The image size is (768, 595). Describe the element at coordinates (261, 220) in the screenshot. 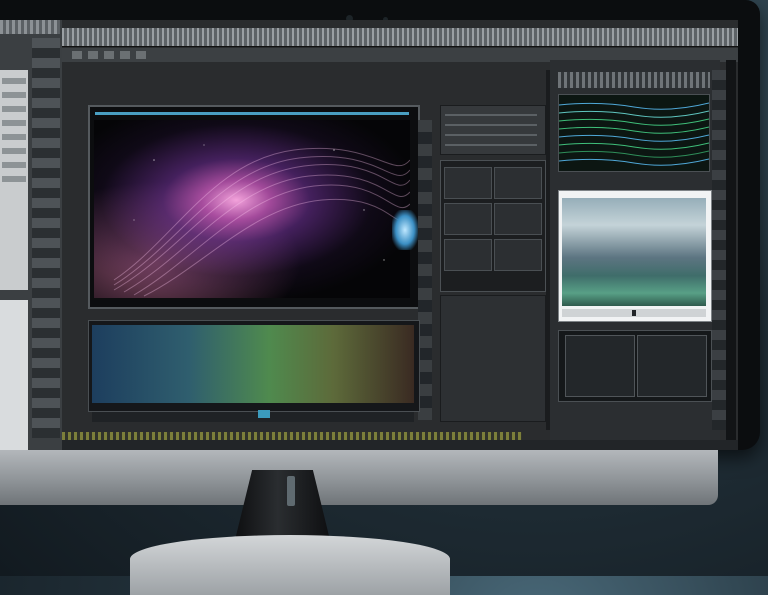

I see `light-wave-graphic` at that location.